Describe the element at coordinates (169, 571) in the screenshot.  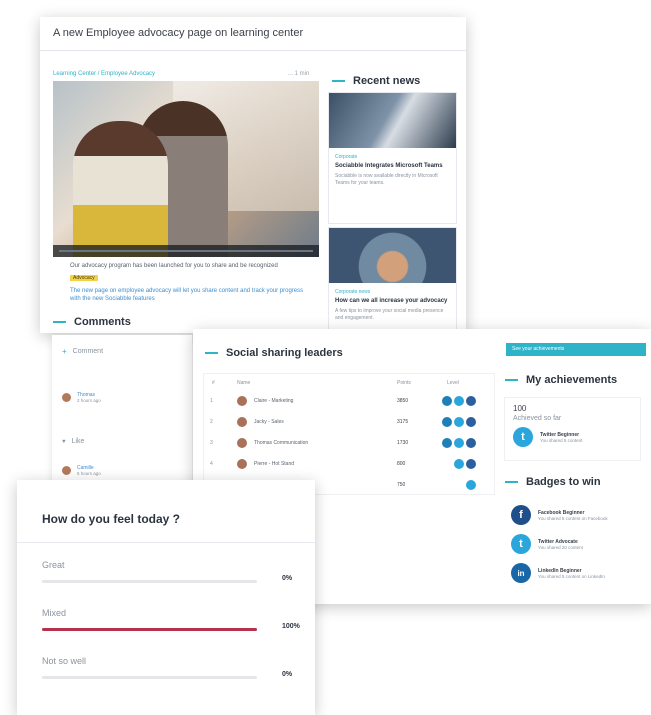
I see `poll-option: Great 0%` at that location.